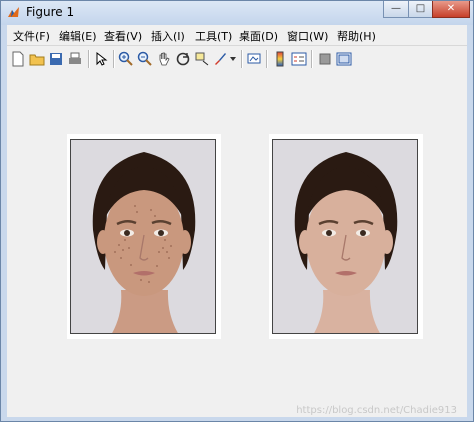 This screenshot has width=474, height=422. I want to click on figure-toolbar, so click(237, 59).